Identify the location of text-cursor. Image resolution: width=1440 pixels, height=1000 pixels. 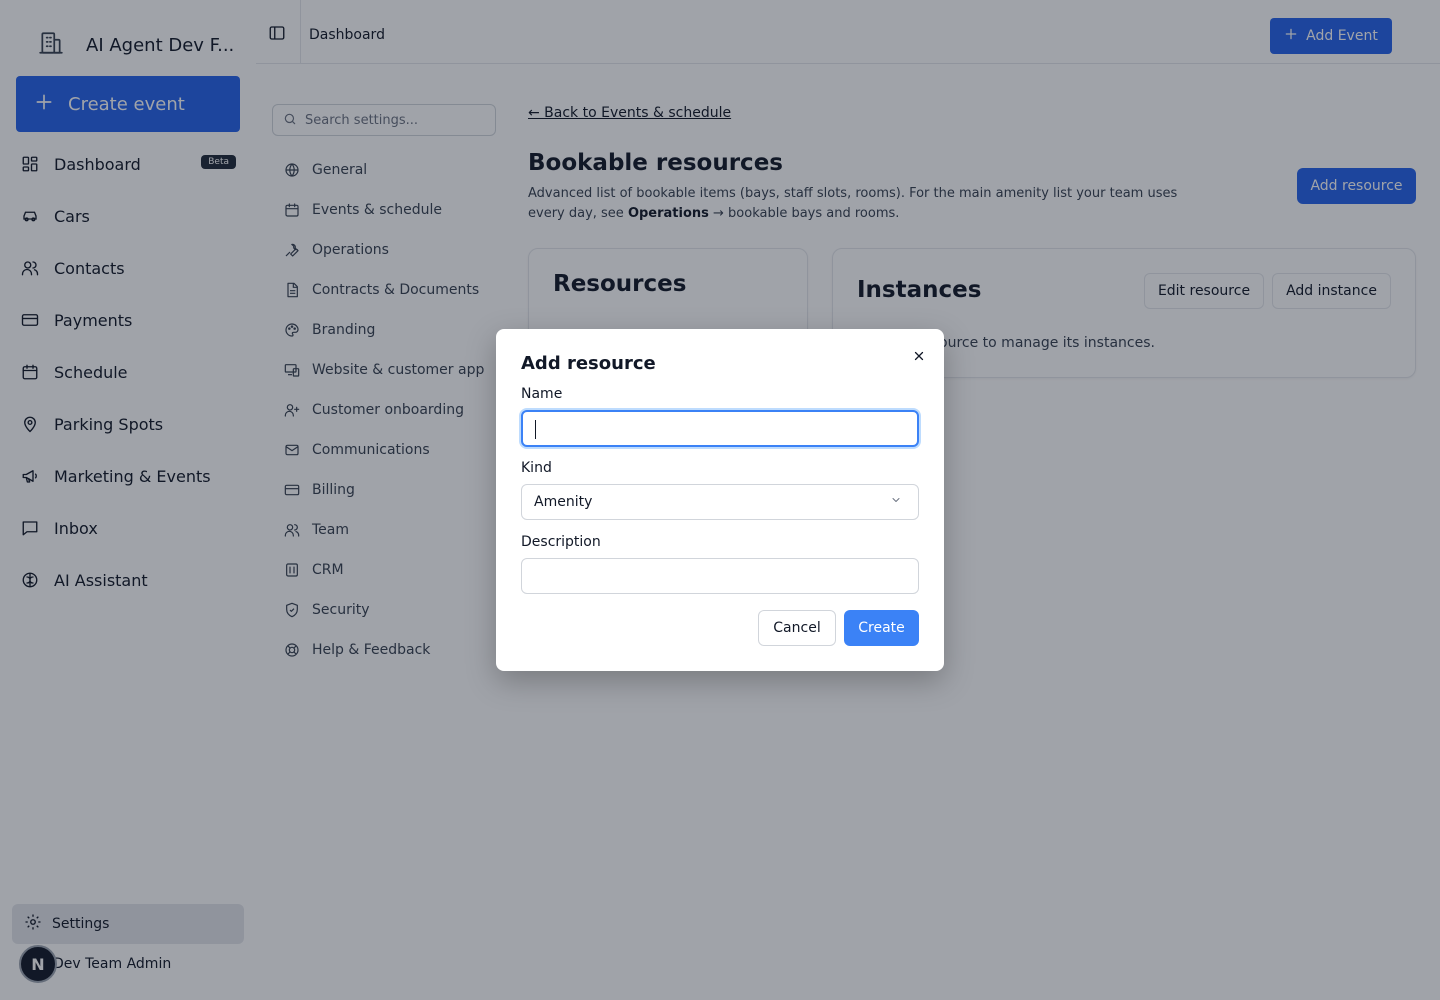
(535, 429).